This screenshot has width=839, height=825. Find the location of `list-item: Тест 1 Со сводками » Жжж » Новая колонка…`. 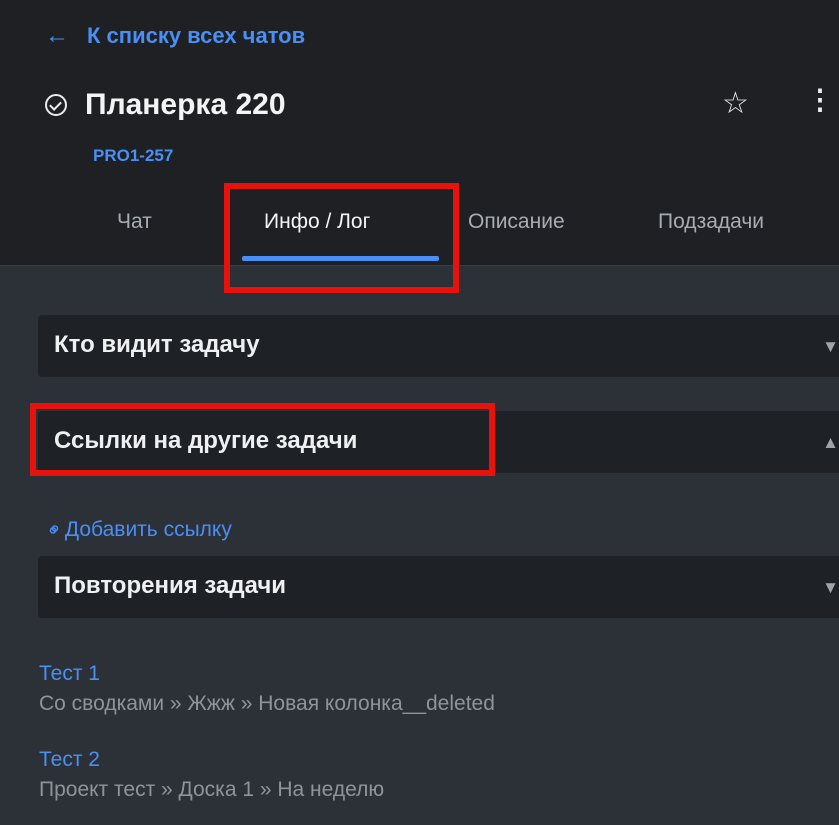

list-item: Тест 1 Со сводками » Жжж » Новая колонка… is located at coordinates (267, 689).